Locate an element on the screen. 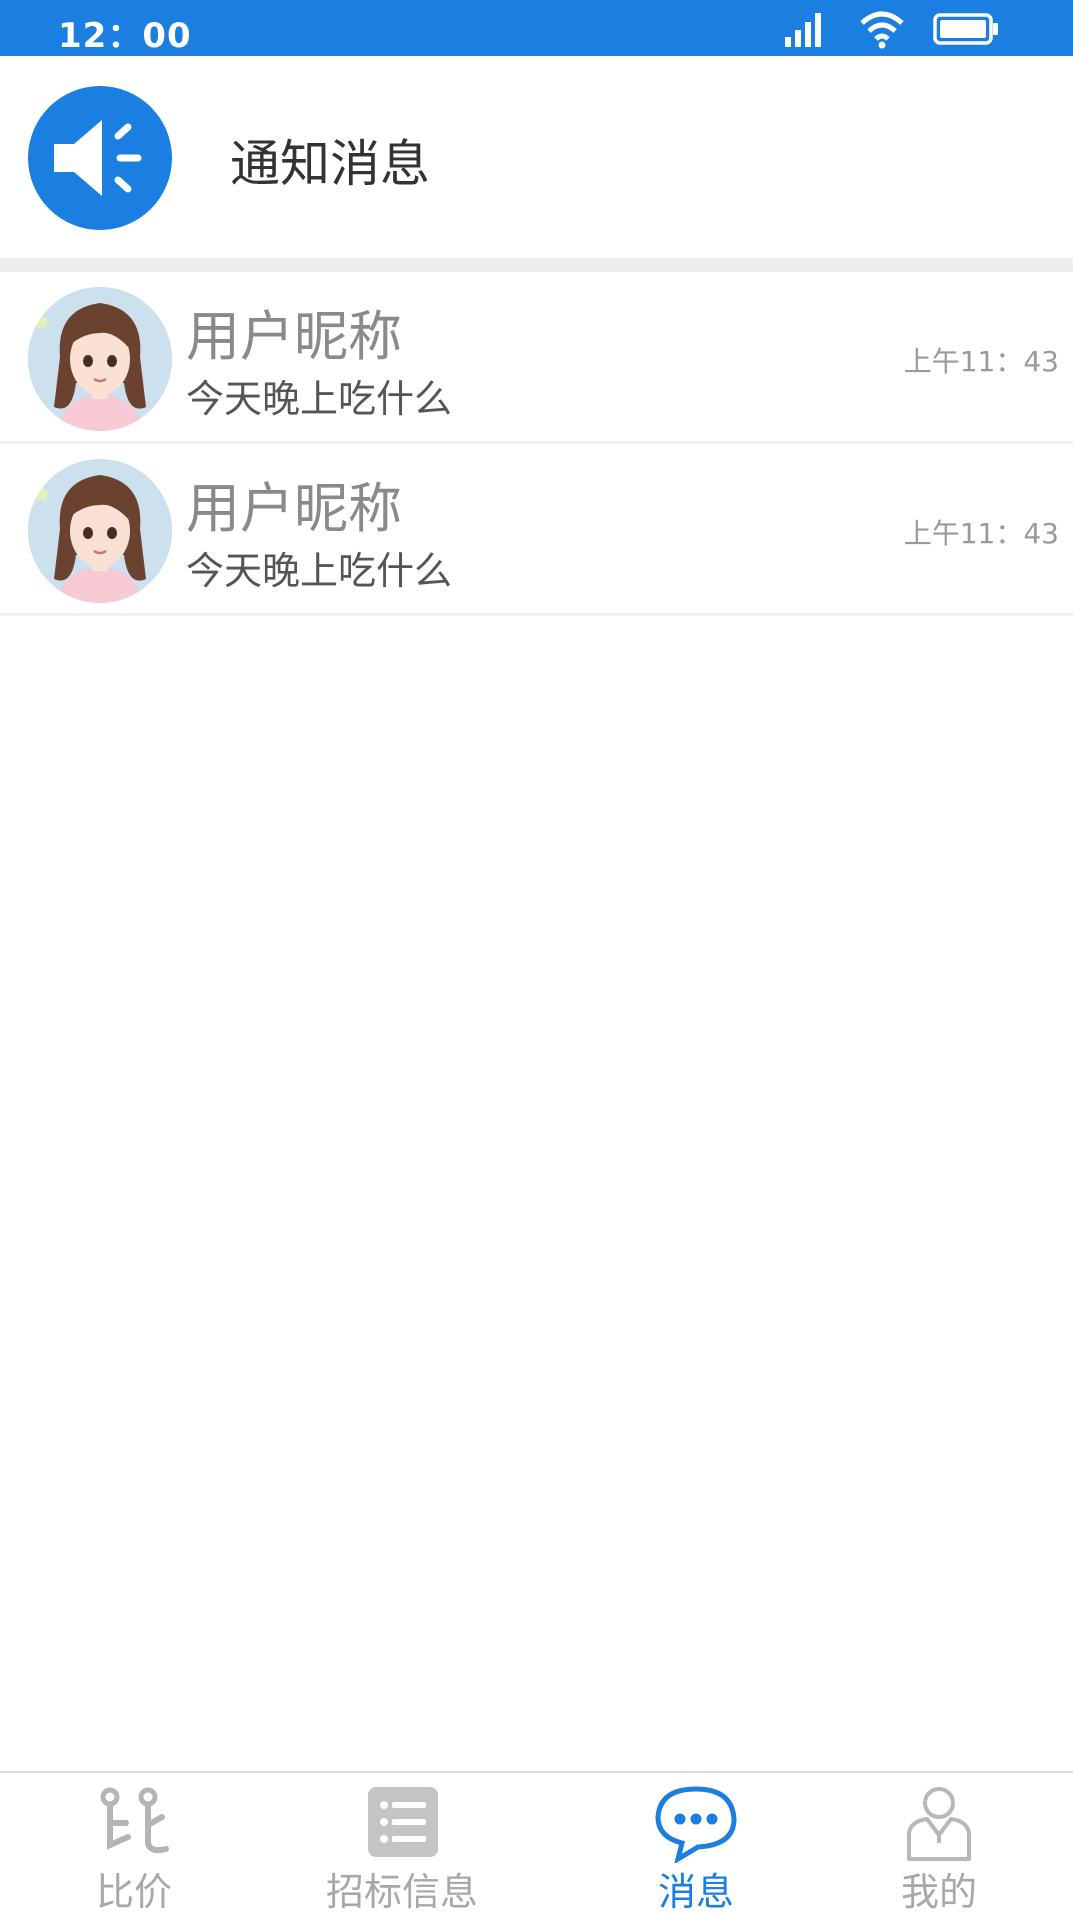 This screenshot has width=1073, height=1913. tab-compare-price: 比价 is located at coordinates (134, 1843).